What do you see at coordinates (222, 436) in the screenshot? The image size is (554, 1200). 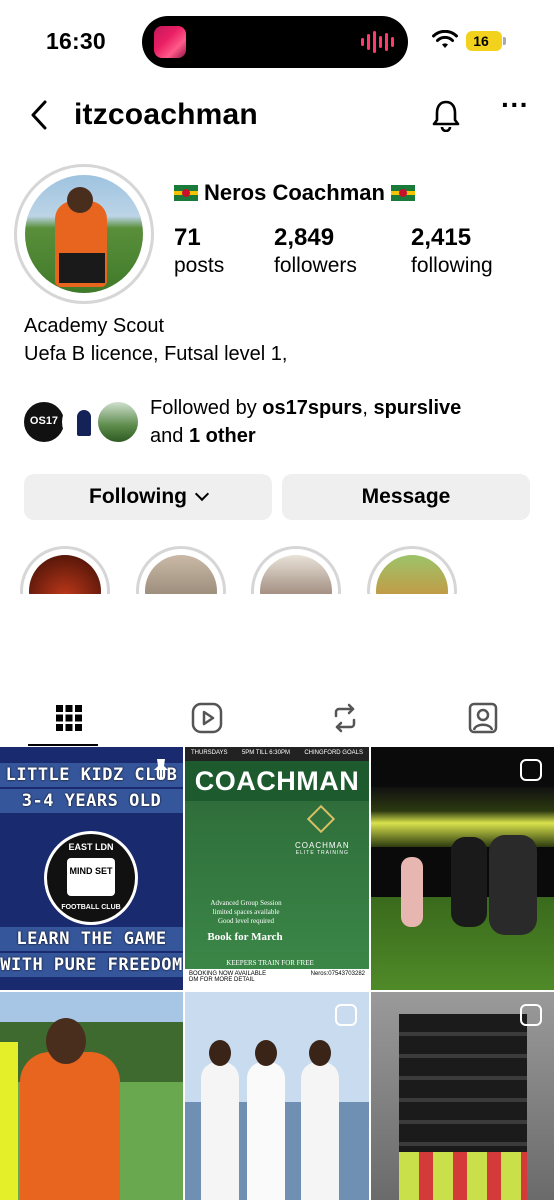 I see `others-link: 1 other` at bounding box center [222, 436].